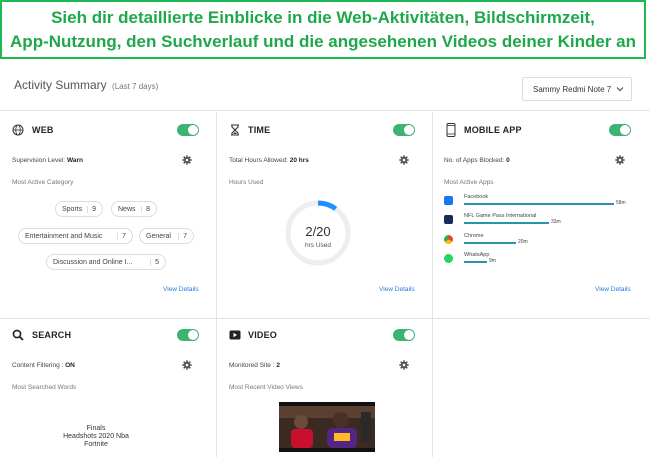 This screenshot has height=457, width=650. I want to click on category-name: News, so click(127, 209).